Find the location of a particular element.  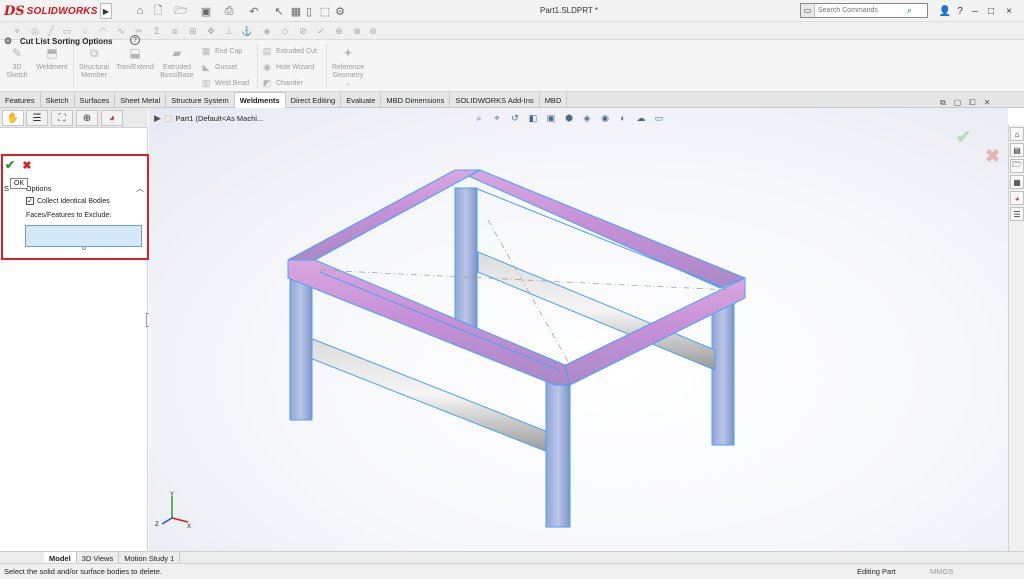

weld-bead-button: ▥ Weld Bead is located at coordinates (224, 83).